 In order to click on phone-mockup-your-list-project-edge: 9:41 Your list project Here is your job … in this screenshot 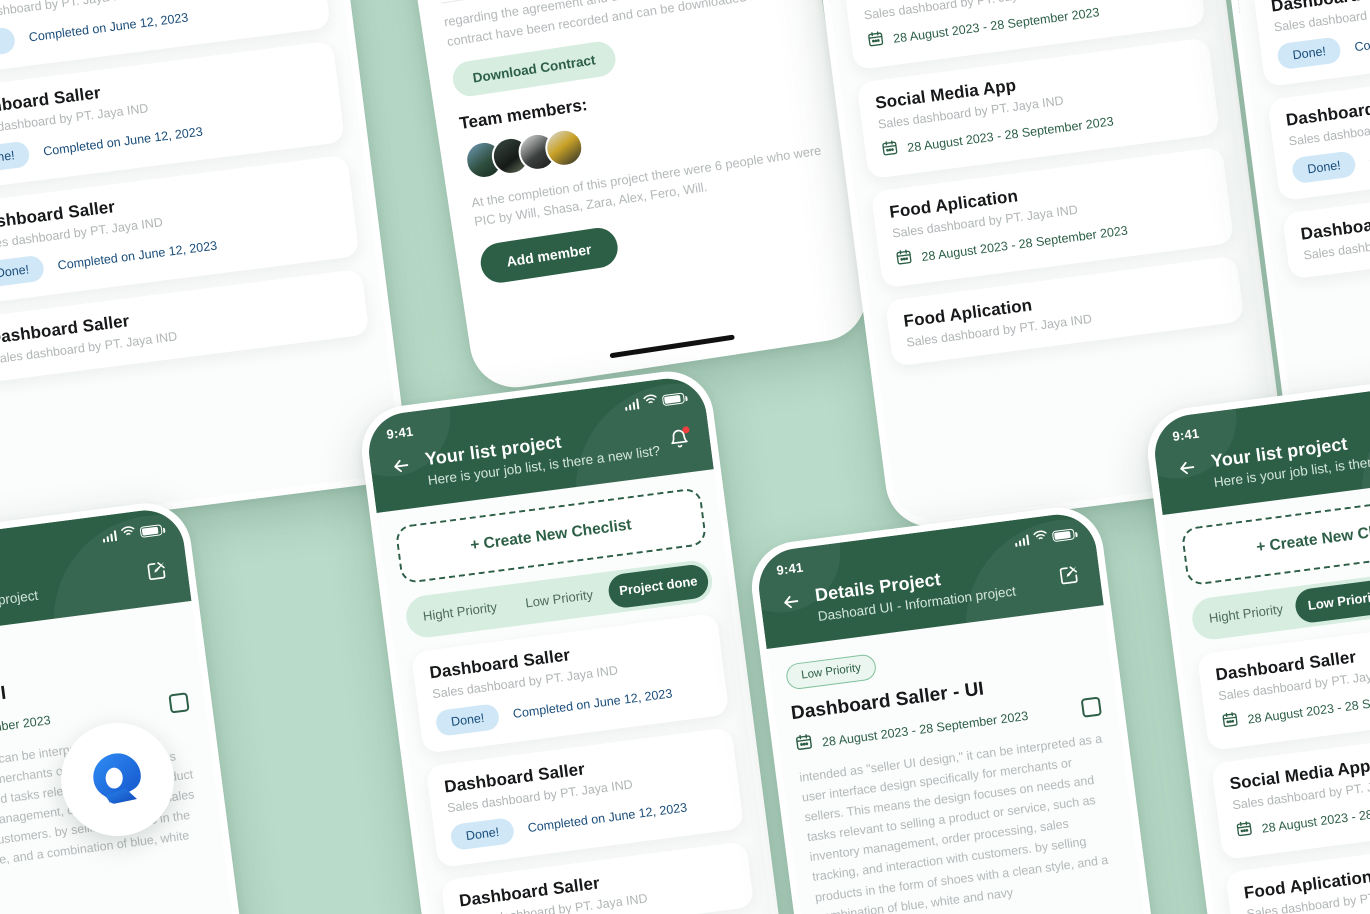, I will do `click(1256, 641)`.